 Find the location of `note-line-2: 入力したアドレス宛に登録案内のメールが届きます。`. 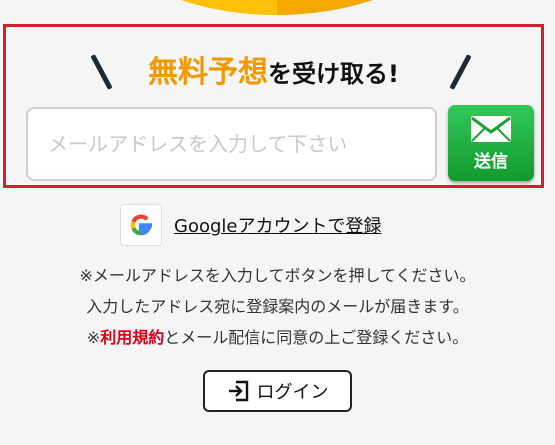

note-line-2: 入力したアドレス宛に登録案内のメールが届きます。 is located at coordinates (277, 306).